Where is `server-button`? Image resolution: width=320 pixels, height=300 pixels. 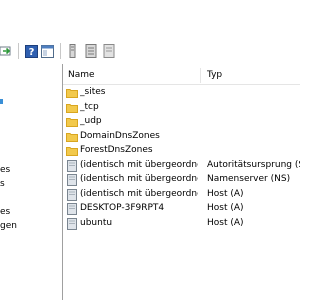
server-button is located at coordinates (73, 51).